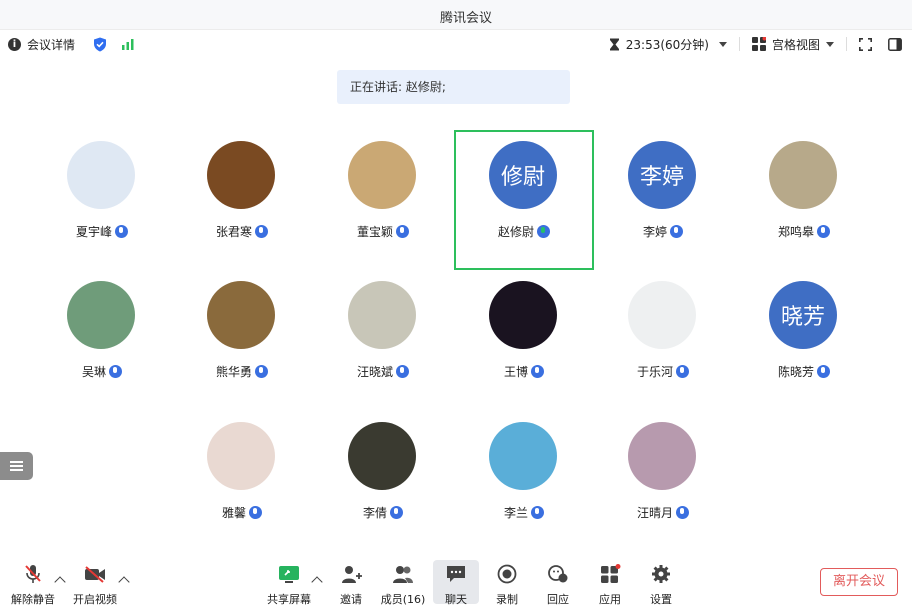 Image resolution: width=912 pixels, height=608 pixels. Describe the element at coordinates (351, 599) in the screenshot. I see `invite-label: 邀请` at that location.